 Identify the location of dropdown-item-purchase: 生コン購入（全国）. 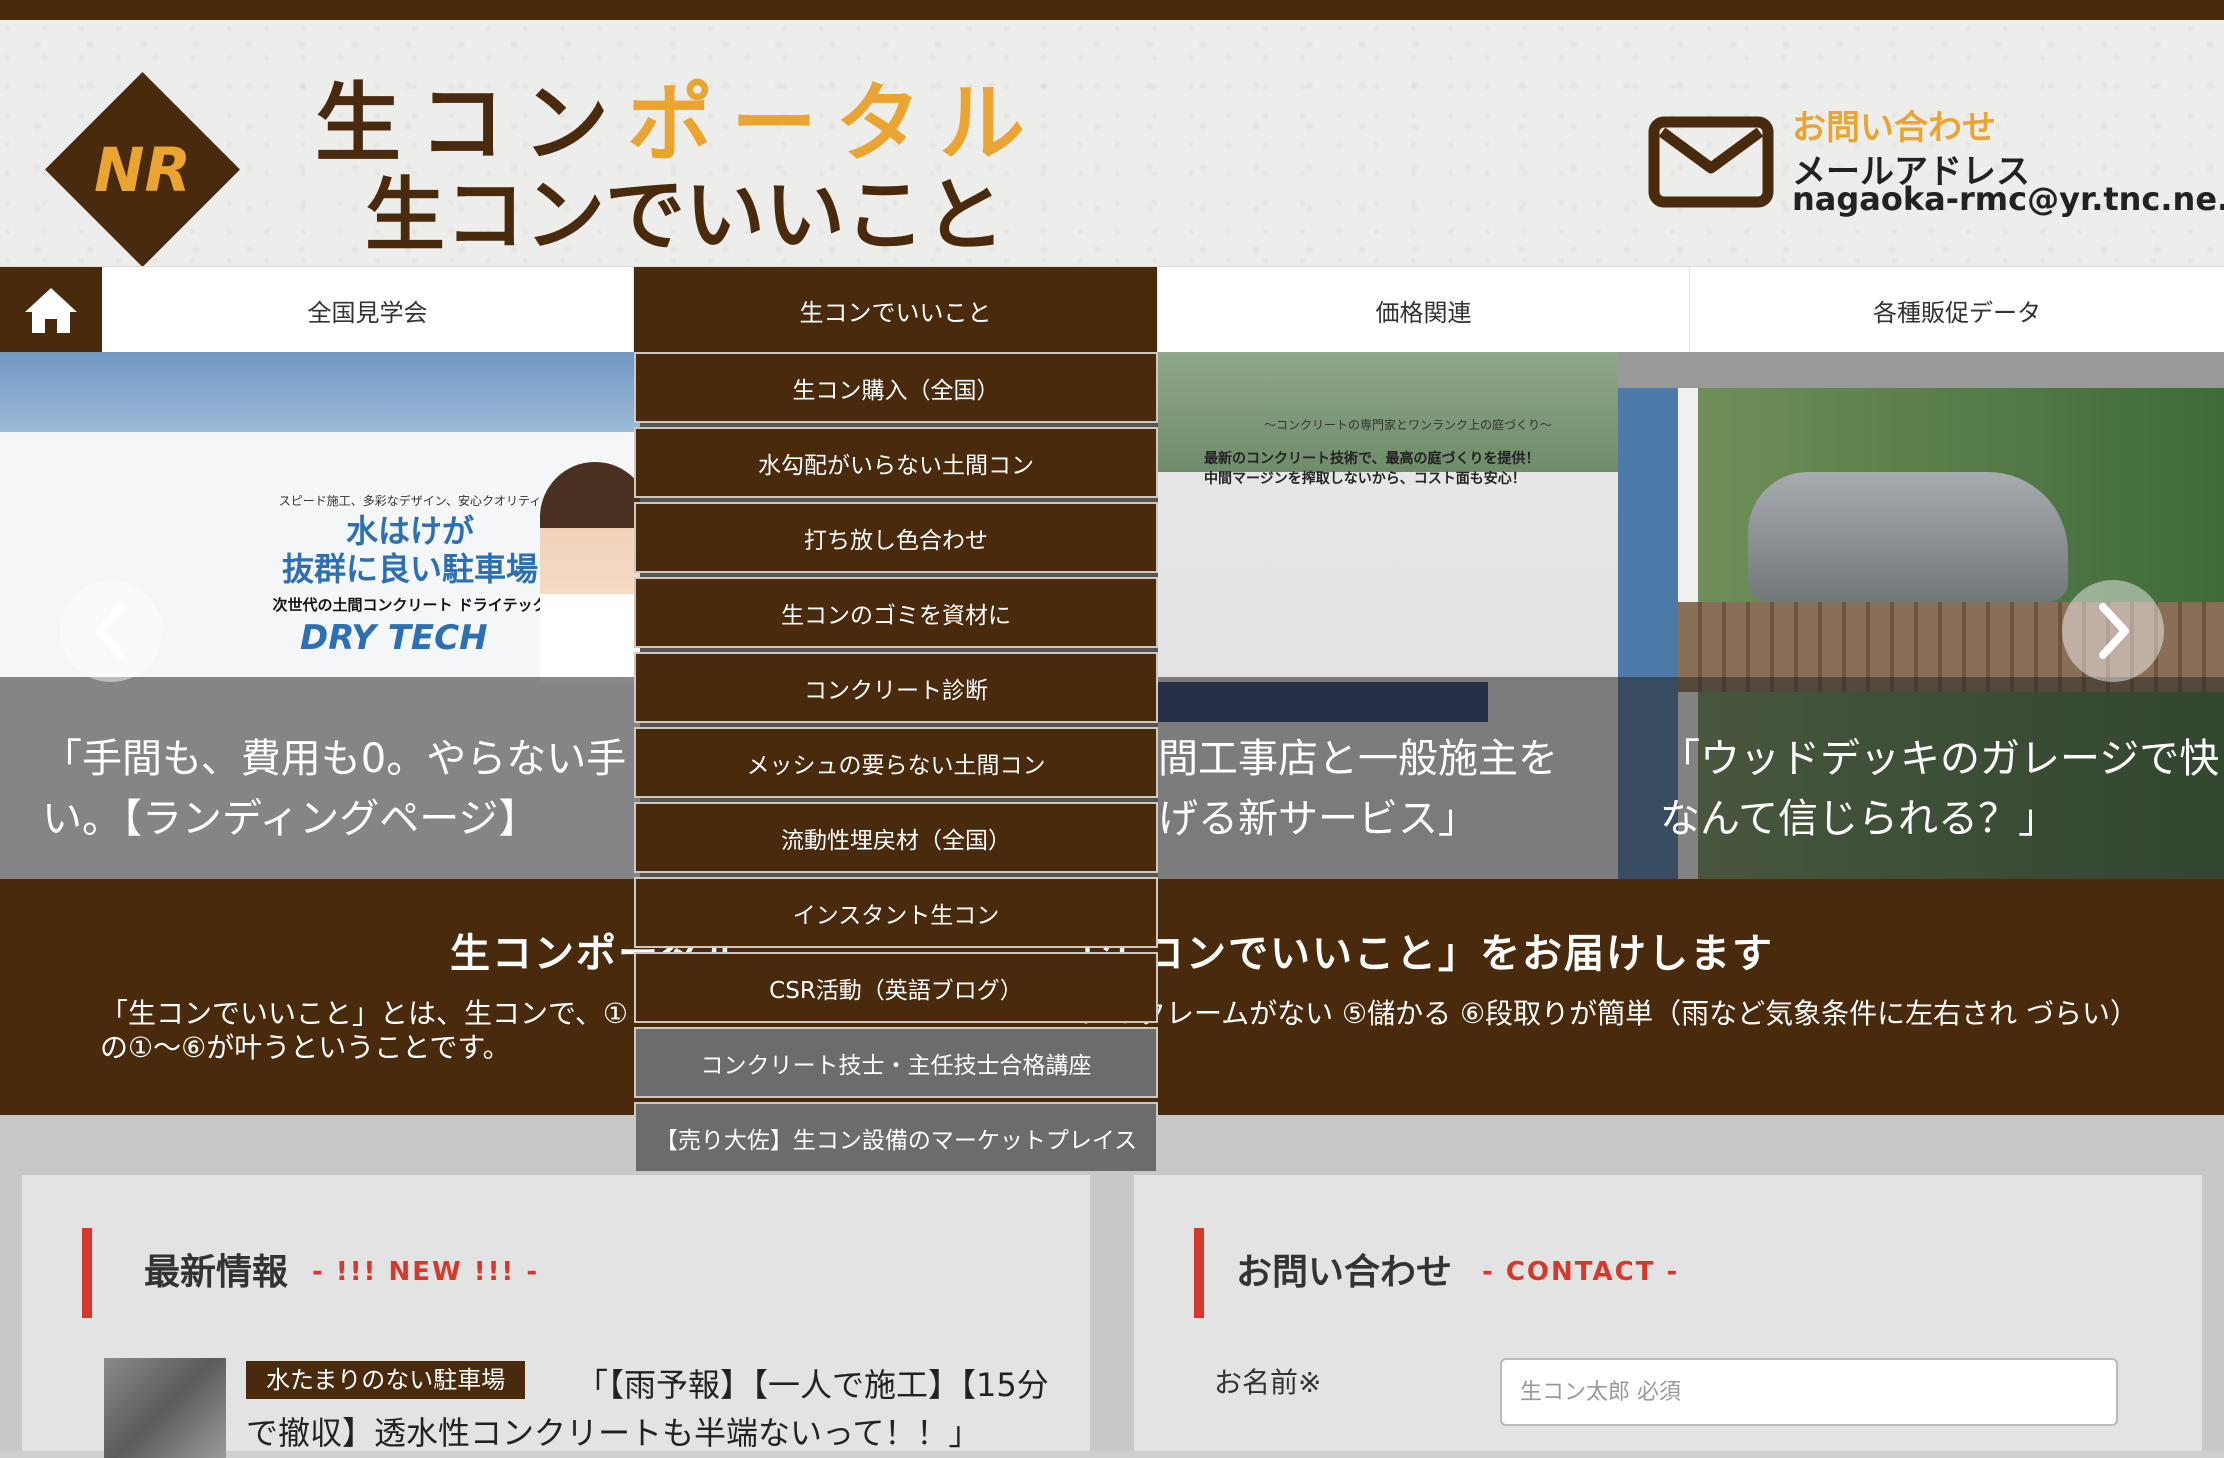
(896, 387).